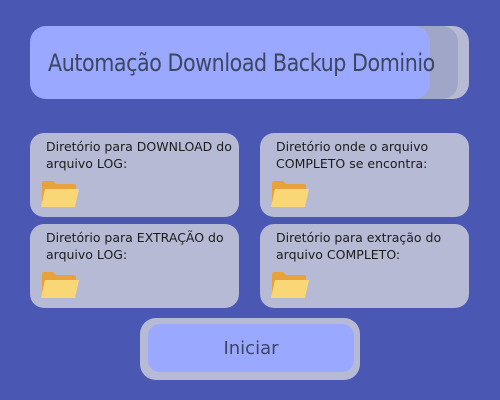 This screenshot has width=500, height=400. Describe the element at coordinates (241, 62) in the screenshot. I see `page-title: Automação Download Backup Dominio` at that location.